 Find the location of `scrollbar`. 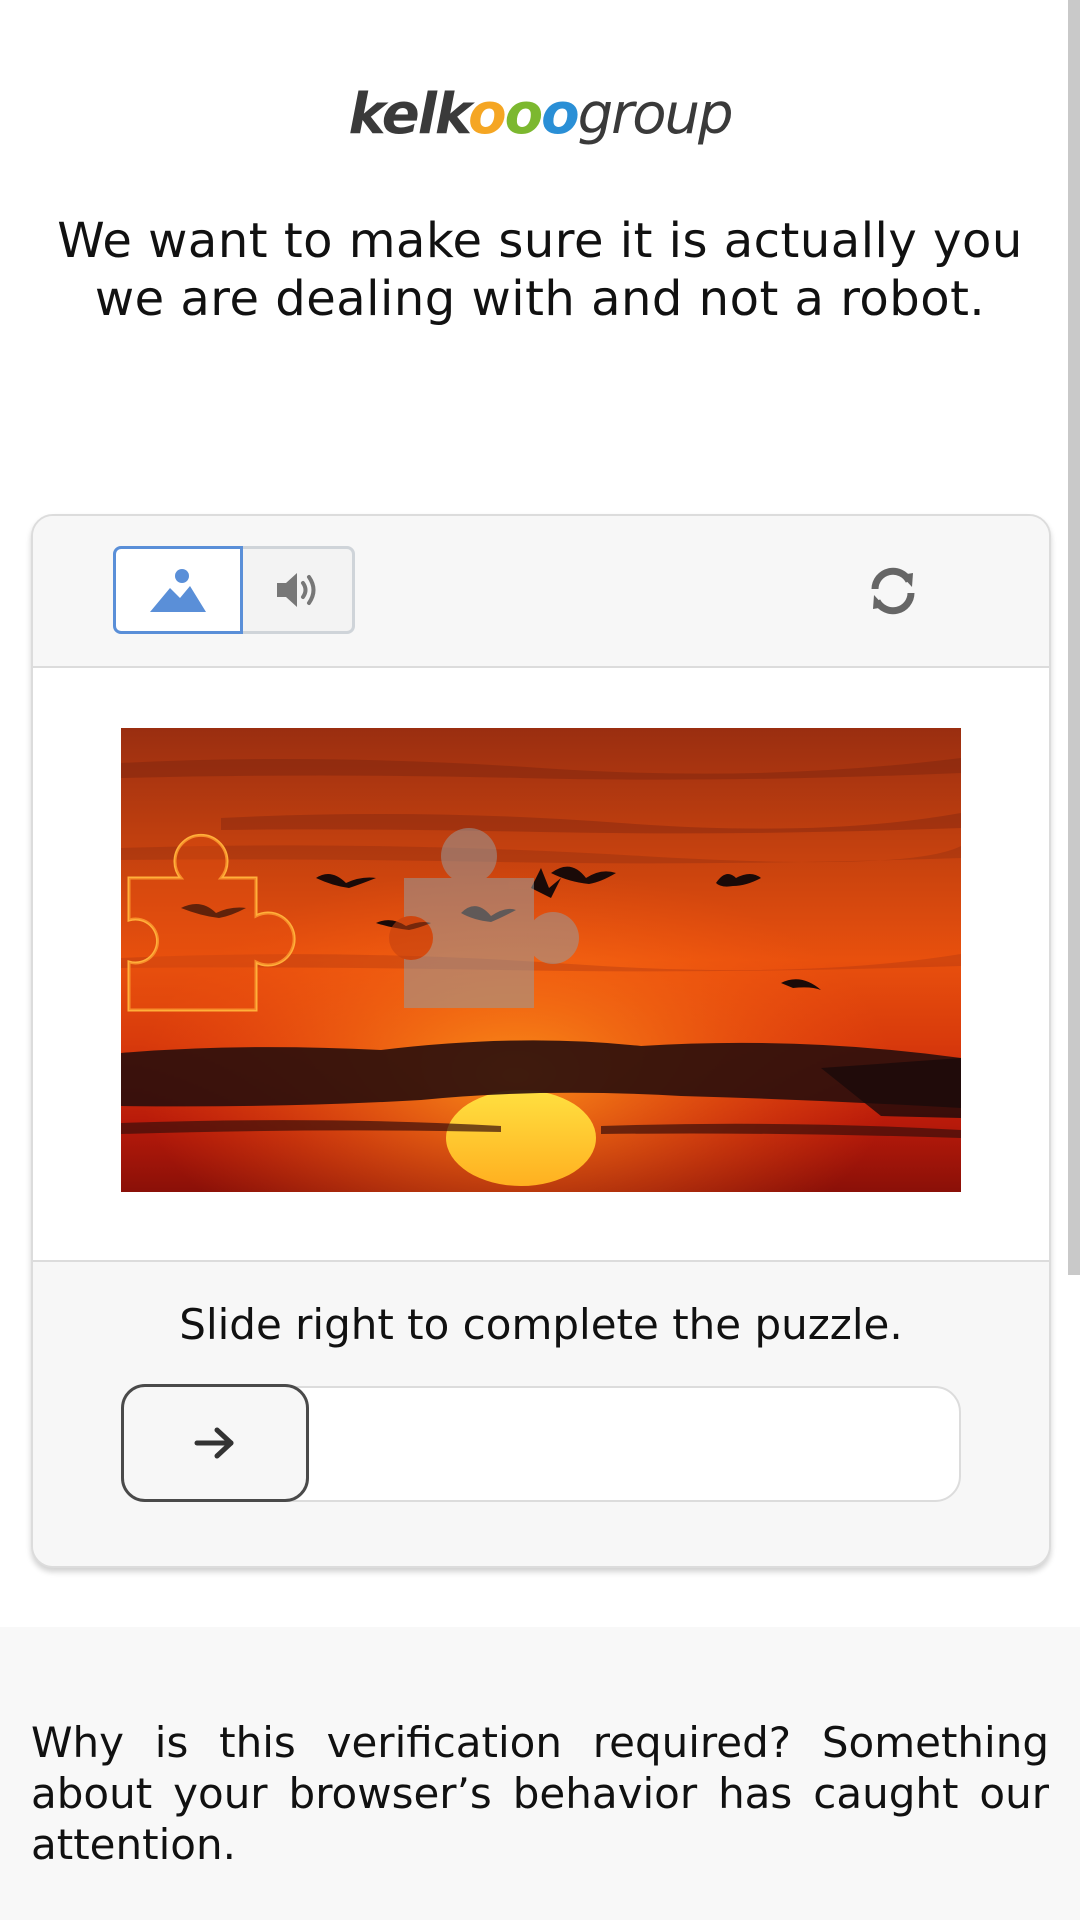

scrollbar is located at coordinates (1074, 637).